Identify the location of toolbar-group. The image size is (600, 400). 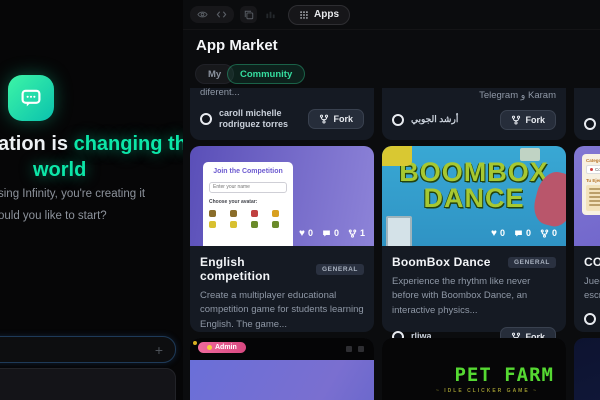
(212, 14).